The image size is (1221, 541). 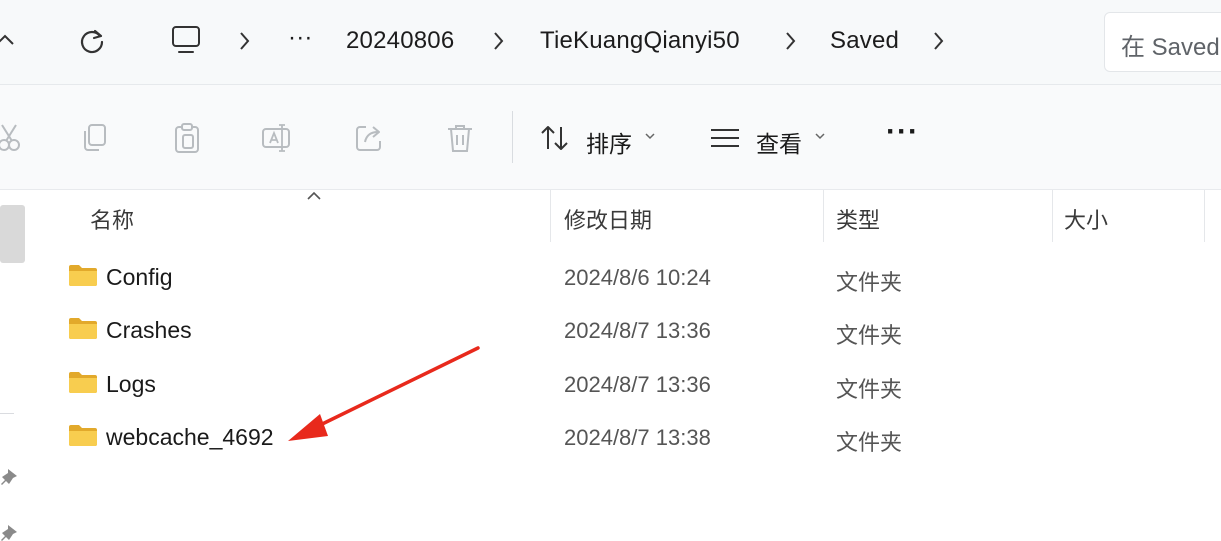 I want to click on cut-icon, so click(x=10, y=138).